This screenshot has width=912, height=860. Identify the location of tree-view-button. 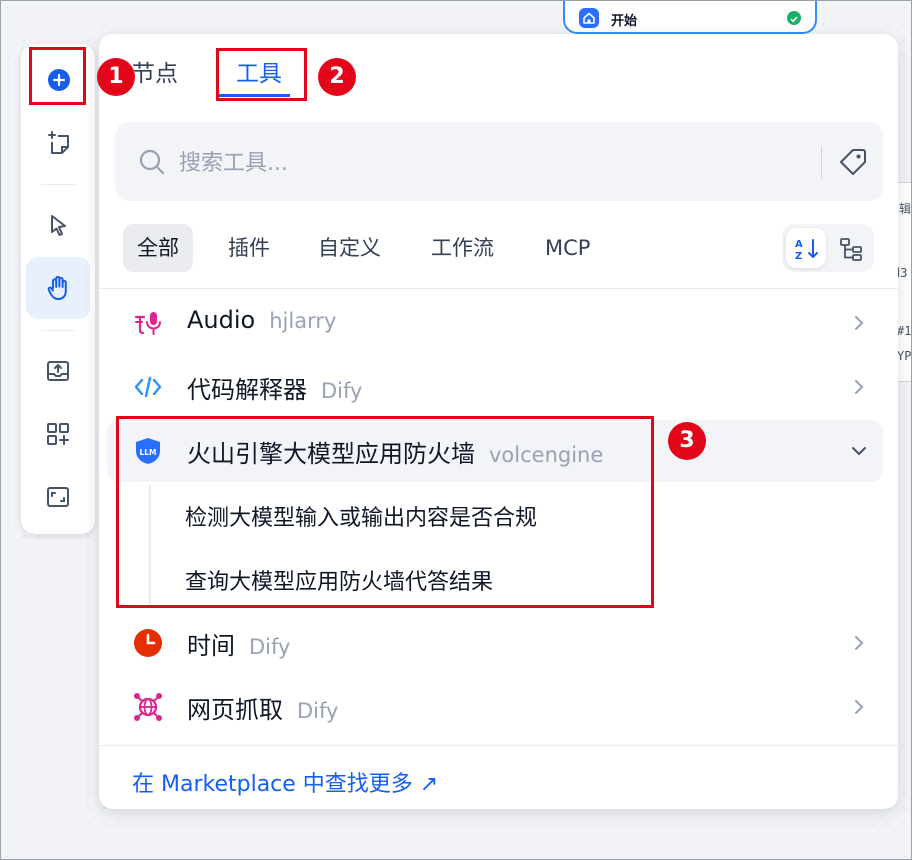
(850, 248).